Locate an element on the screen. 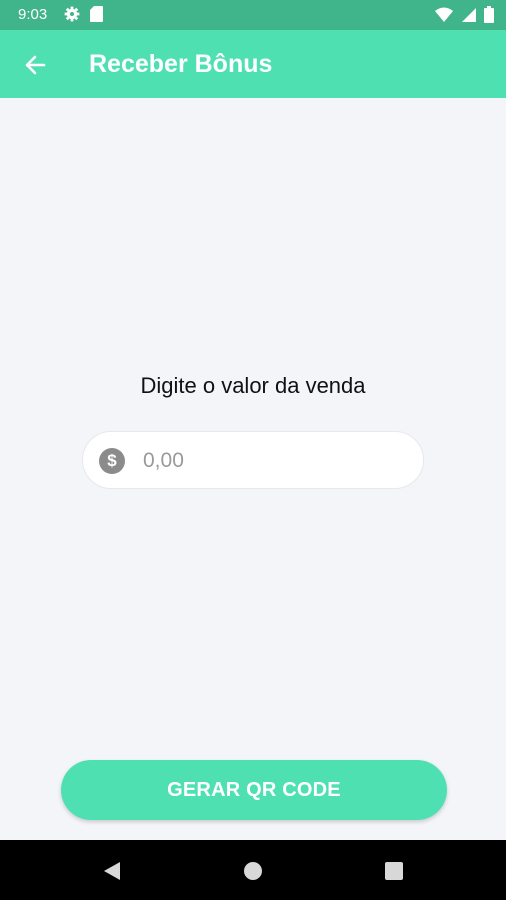  arrow-left-icon is located at coordinates (35, 65).